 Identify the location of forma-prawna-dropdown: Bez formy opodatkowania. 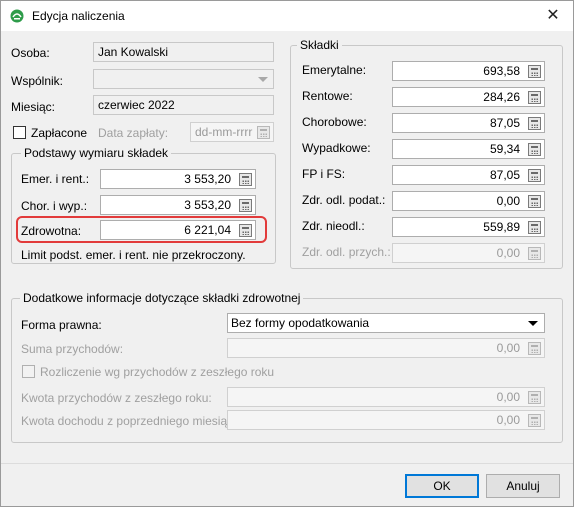
(386, 323).